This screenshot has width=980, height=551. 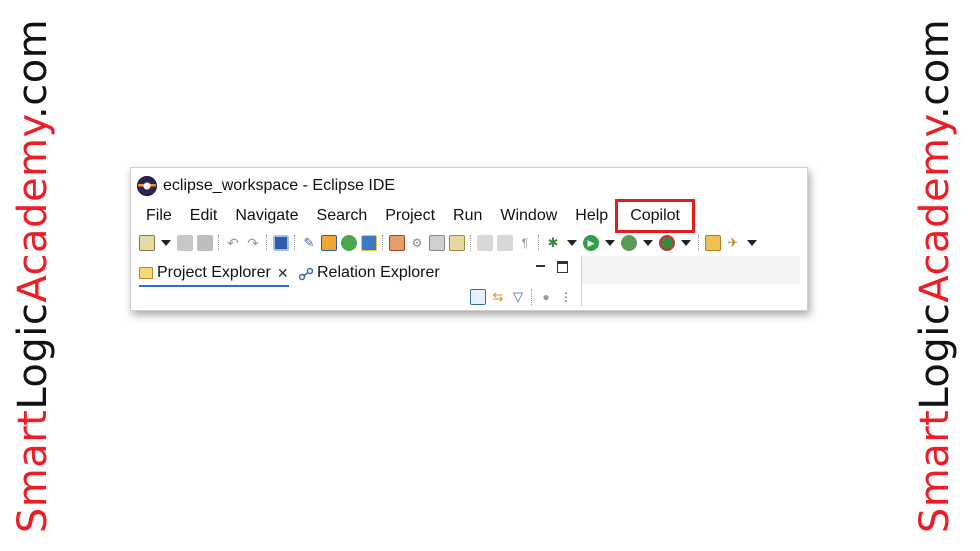 I want to click on toggle-mark-icon, so click(x=485, y=243).